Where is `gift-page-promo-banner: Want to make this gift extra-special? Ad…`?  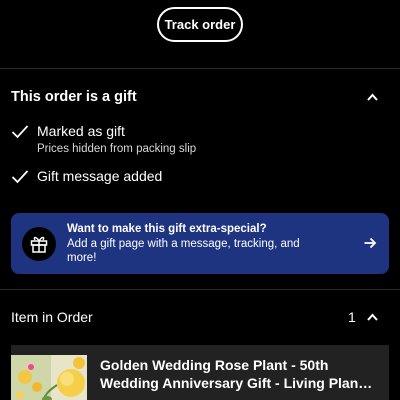
gift-page-promo-banner: Want to make this gift extra-special? Ad… is located at coordinates (200, 243).